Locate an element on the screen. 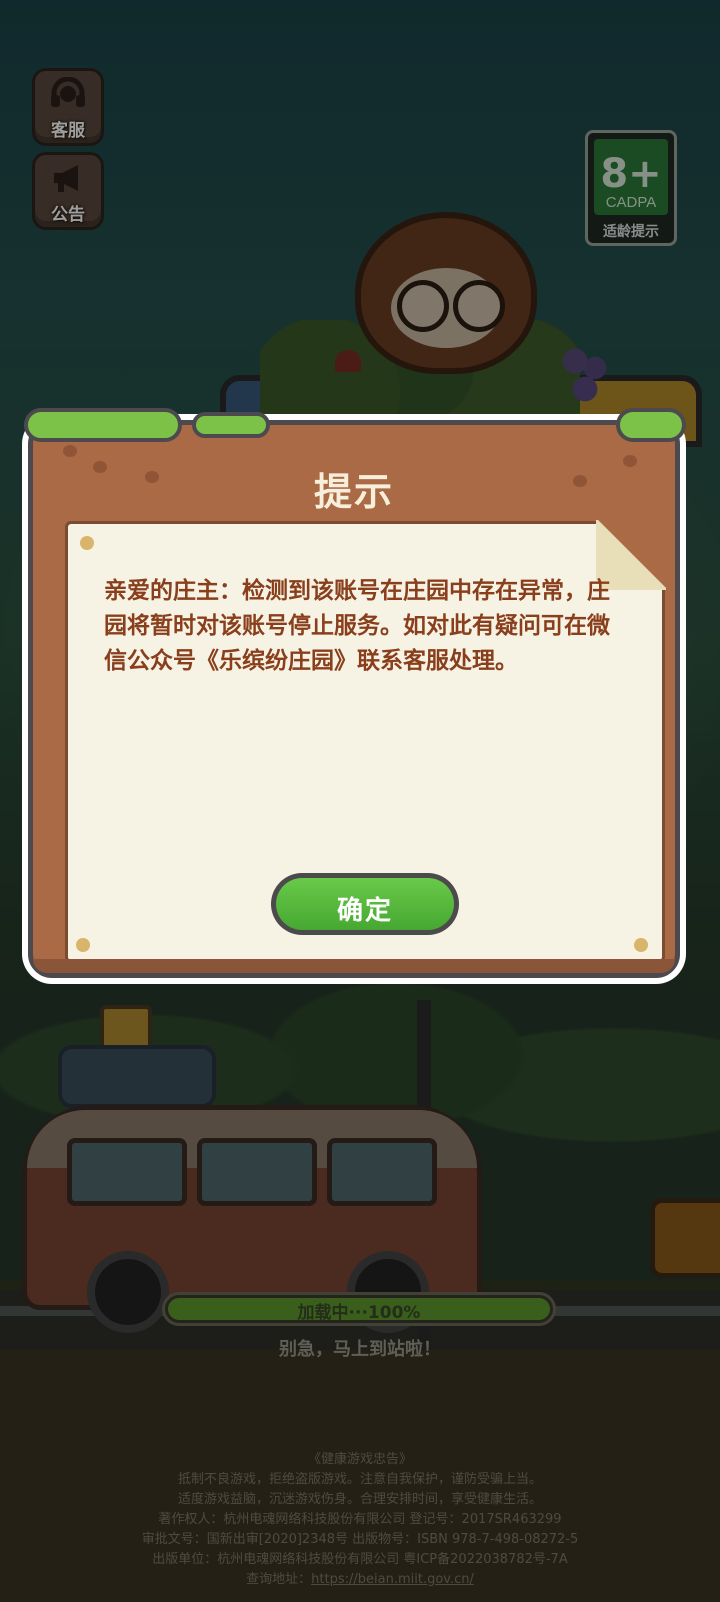  confirm-button-face: 确定 is located at coordinates (365, 904).